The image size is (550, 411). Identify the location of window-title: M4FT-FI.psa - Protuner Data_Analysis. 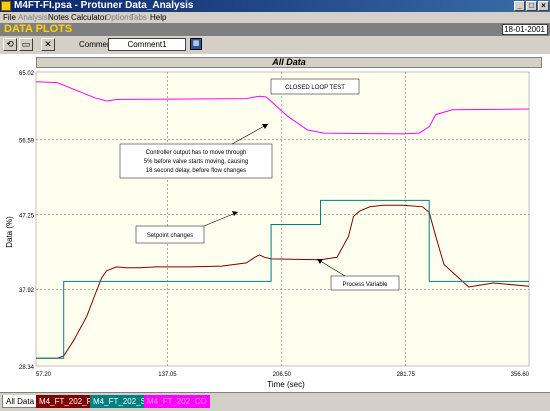
(104, 5).